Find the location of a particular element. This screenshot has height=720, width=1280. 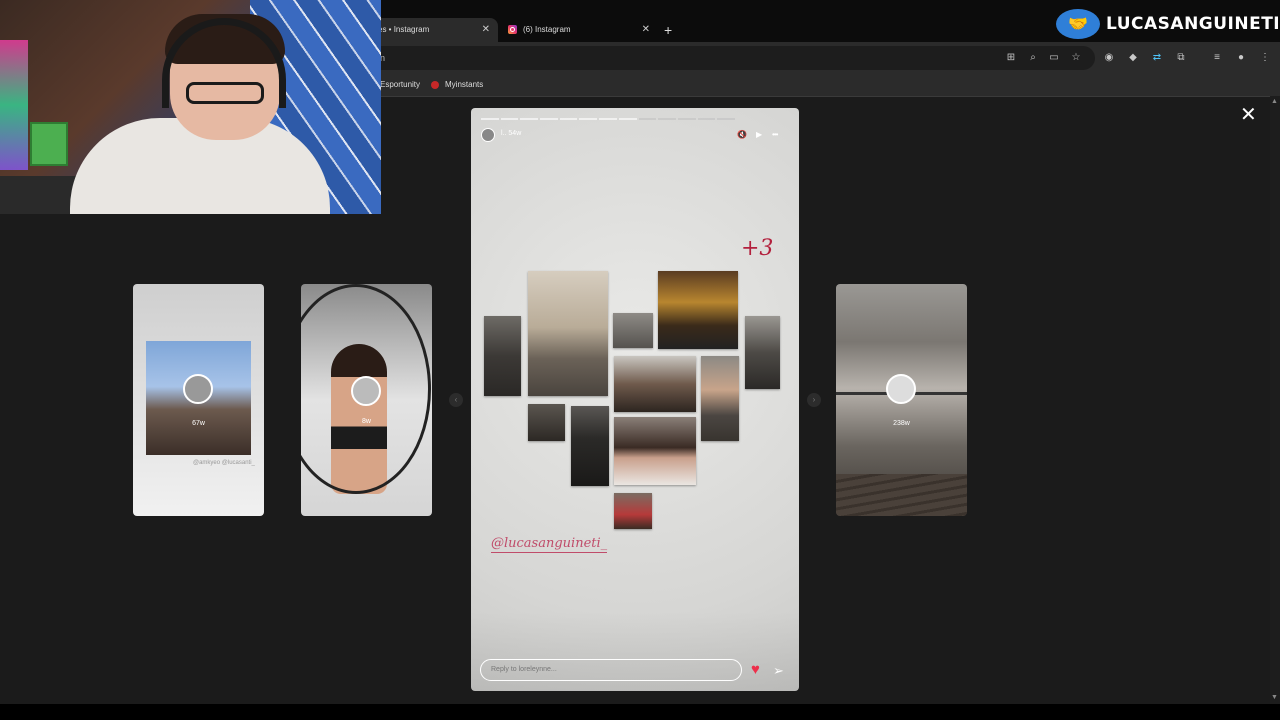

story-caption: @amkyeo @lucasanti_ is located at coordinates (224, 463).